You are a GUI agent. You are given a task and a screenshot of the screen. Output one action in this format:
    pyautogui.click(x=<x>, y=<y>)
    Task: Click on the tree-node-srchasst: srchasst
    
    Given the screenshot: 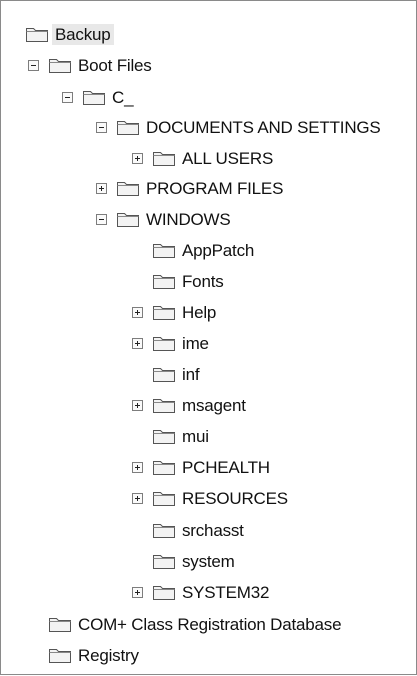 What is the action you would take?
    pyautogui.click(x=188, y=530)
    